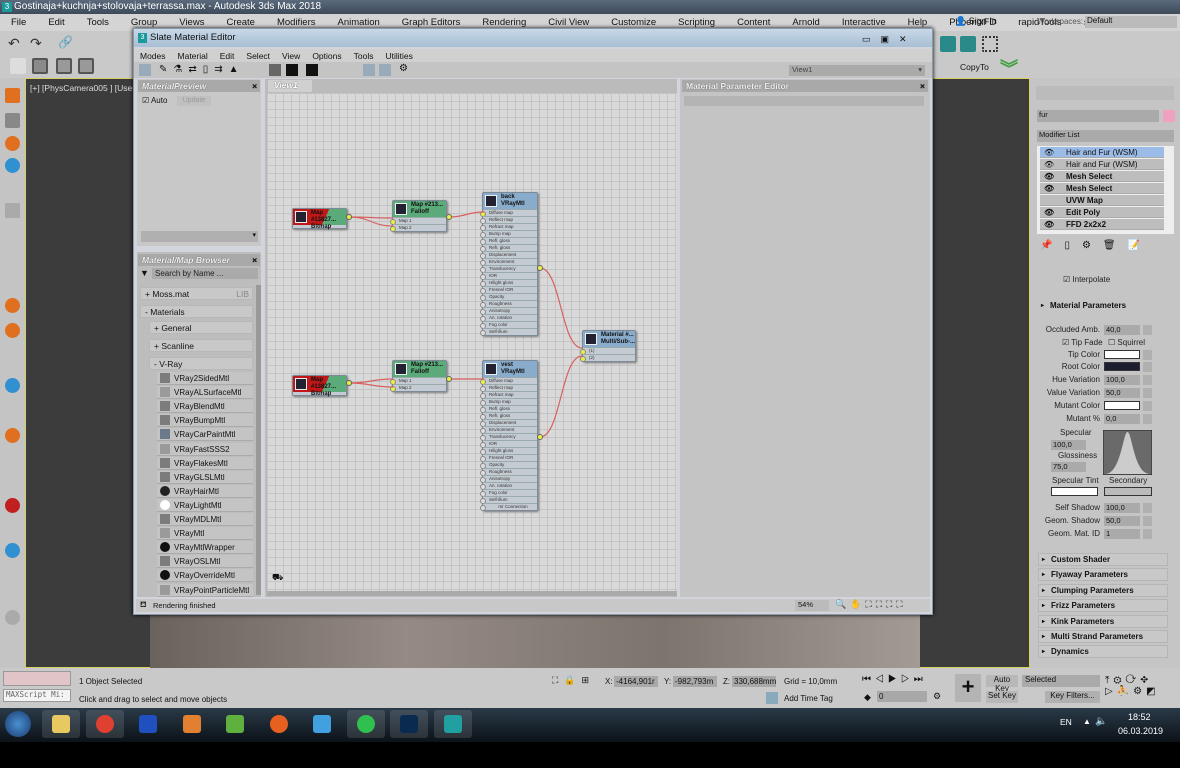 Image resolution: width=1180 pixels, height=768 pixels. I want to click on browser-material-item: VRayGLSLMtl, so click(205, 477).